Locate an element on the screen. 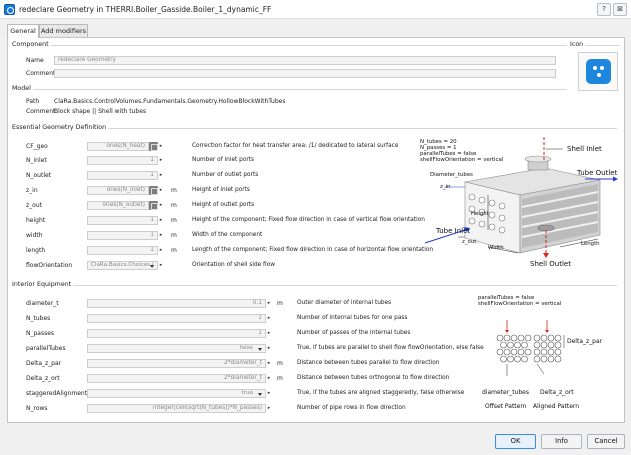 The width and height of the screenshot is (631, 455). shell-outlet-label: Shell Outlet is located at coordinates (550, 264).